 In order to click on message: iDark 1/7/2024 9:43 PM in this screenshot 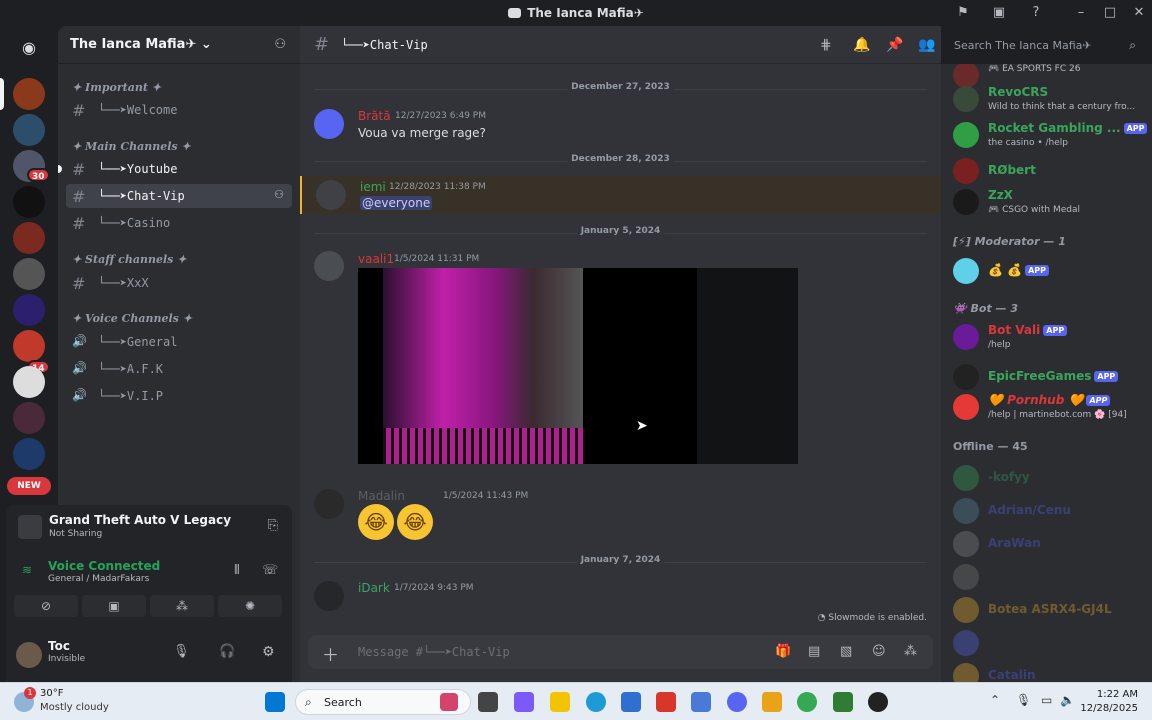, I will do `click(620, 594)`.